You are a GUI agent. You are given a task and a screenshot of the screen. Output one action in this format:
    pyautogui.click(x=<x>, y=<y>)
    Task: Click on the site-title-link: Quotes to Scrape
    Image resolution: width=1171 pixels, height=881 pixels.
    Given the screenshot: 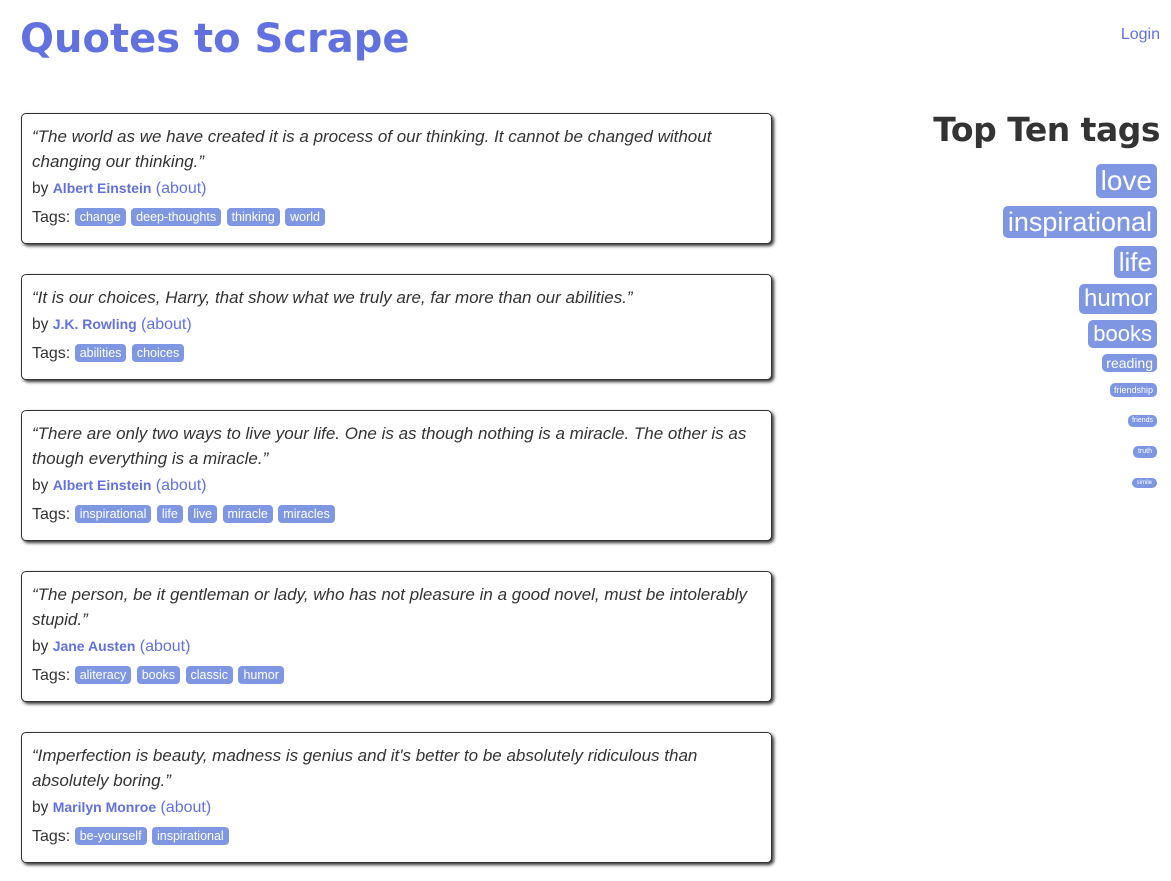 What is the action you would take?
    pyautogui.click(x=214, y=39)
    